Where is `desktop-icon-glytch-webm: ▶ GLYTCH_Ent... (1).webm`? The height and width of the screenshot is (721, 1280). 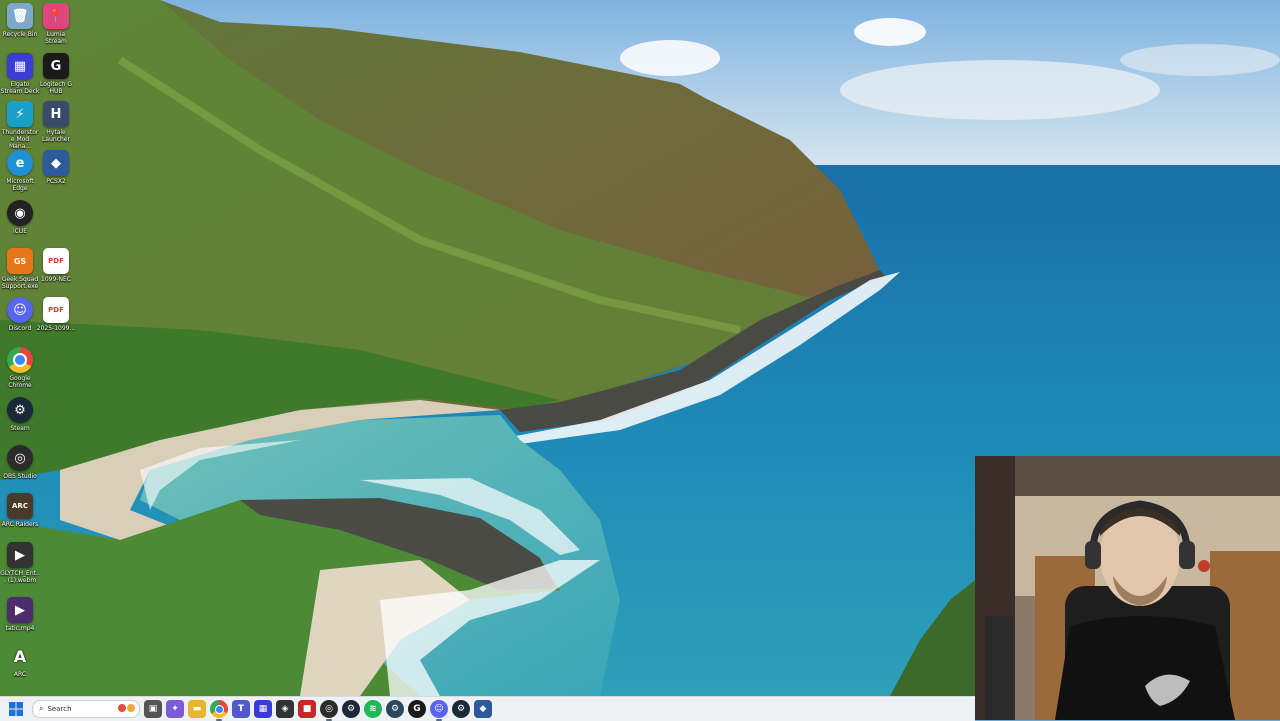 desktop-icon-glytch-webm: ▶ GLYTCH_Ent... (1).webm is located at coordinates (20, 563).